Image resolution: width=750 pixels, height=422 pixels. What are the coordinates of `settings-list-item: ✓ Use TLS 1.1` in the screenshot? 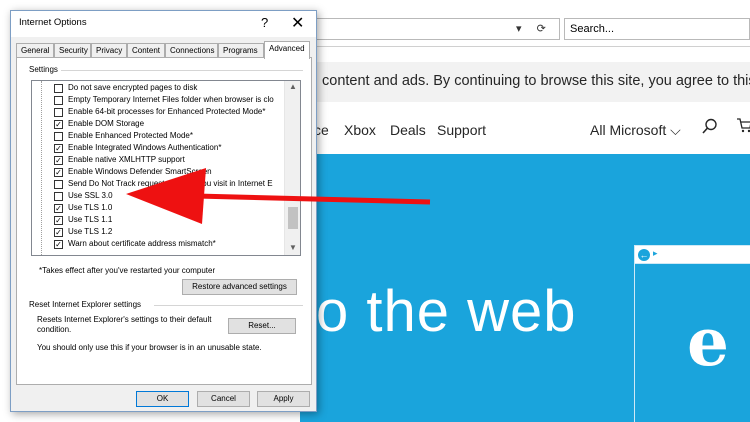 It's located at (167, 221).